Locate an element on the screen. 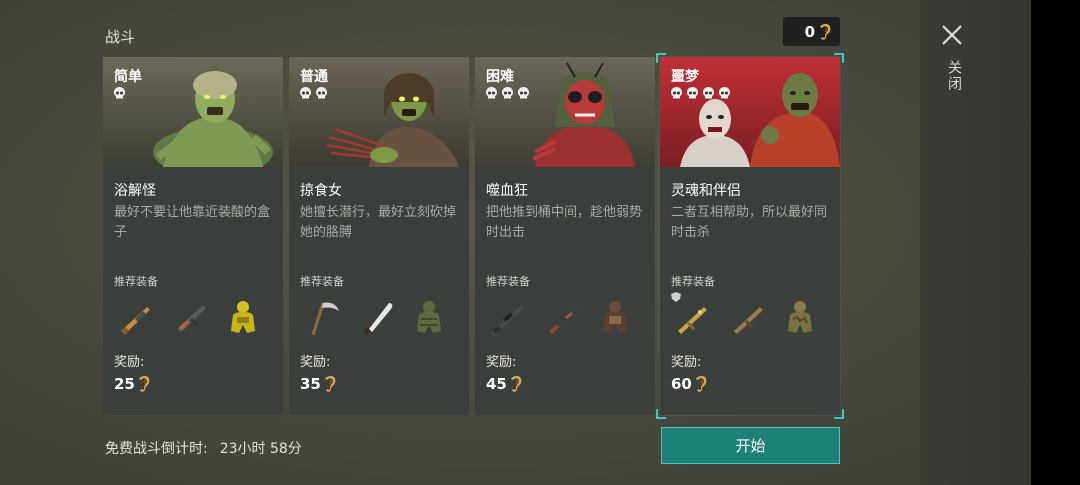 The width and height of the screenshot is (1080, 485). machete-icon is located at coordinates (377, 317).